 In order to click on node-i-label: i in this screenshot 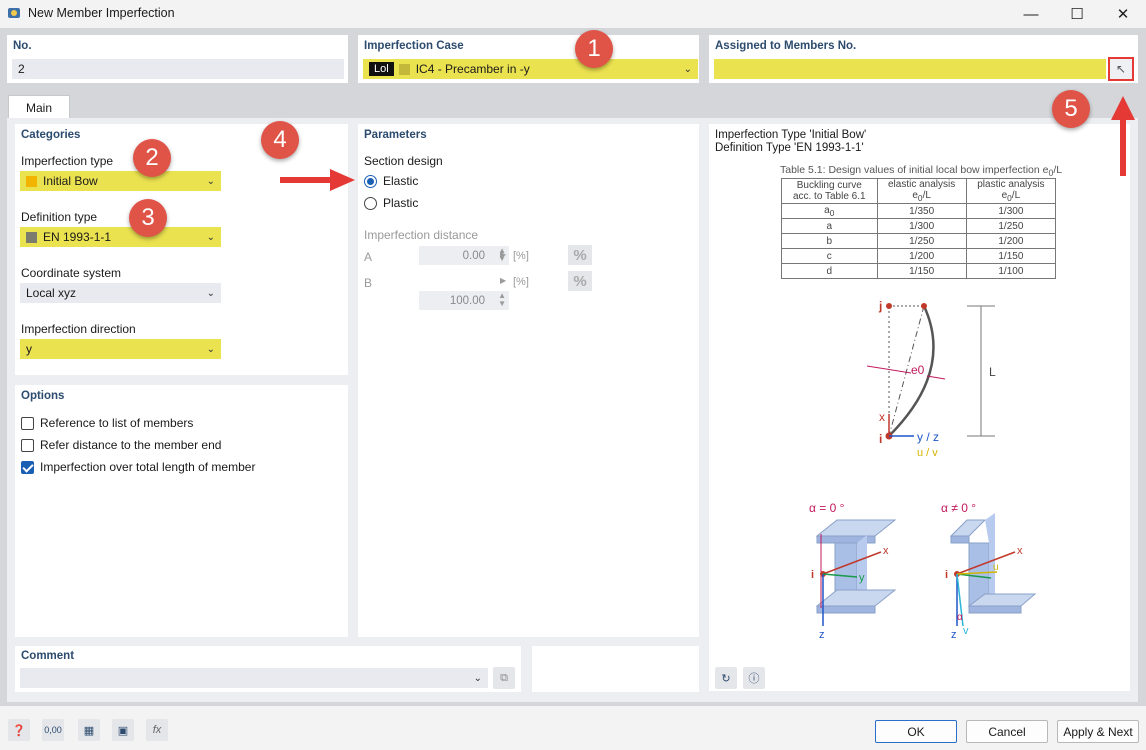, I will do `click(880, 439)`.